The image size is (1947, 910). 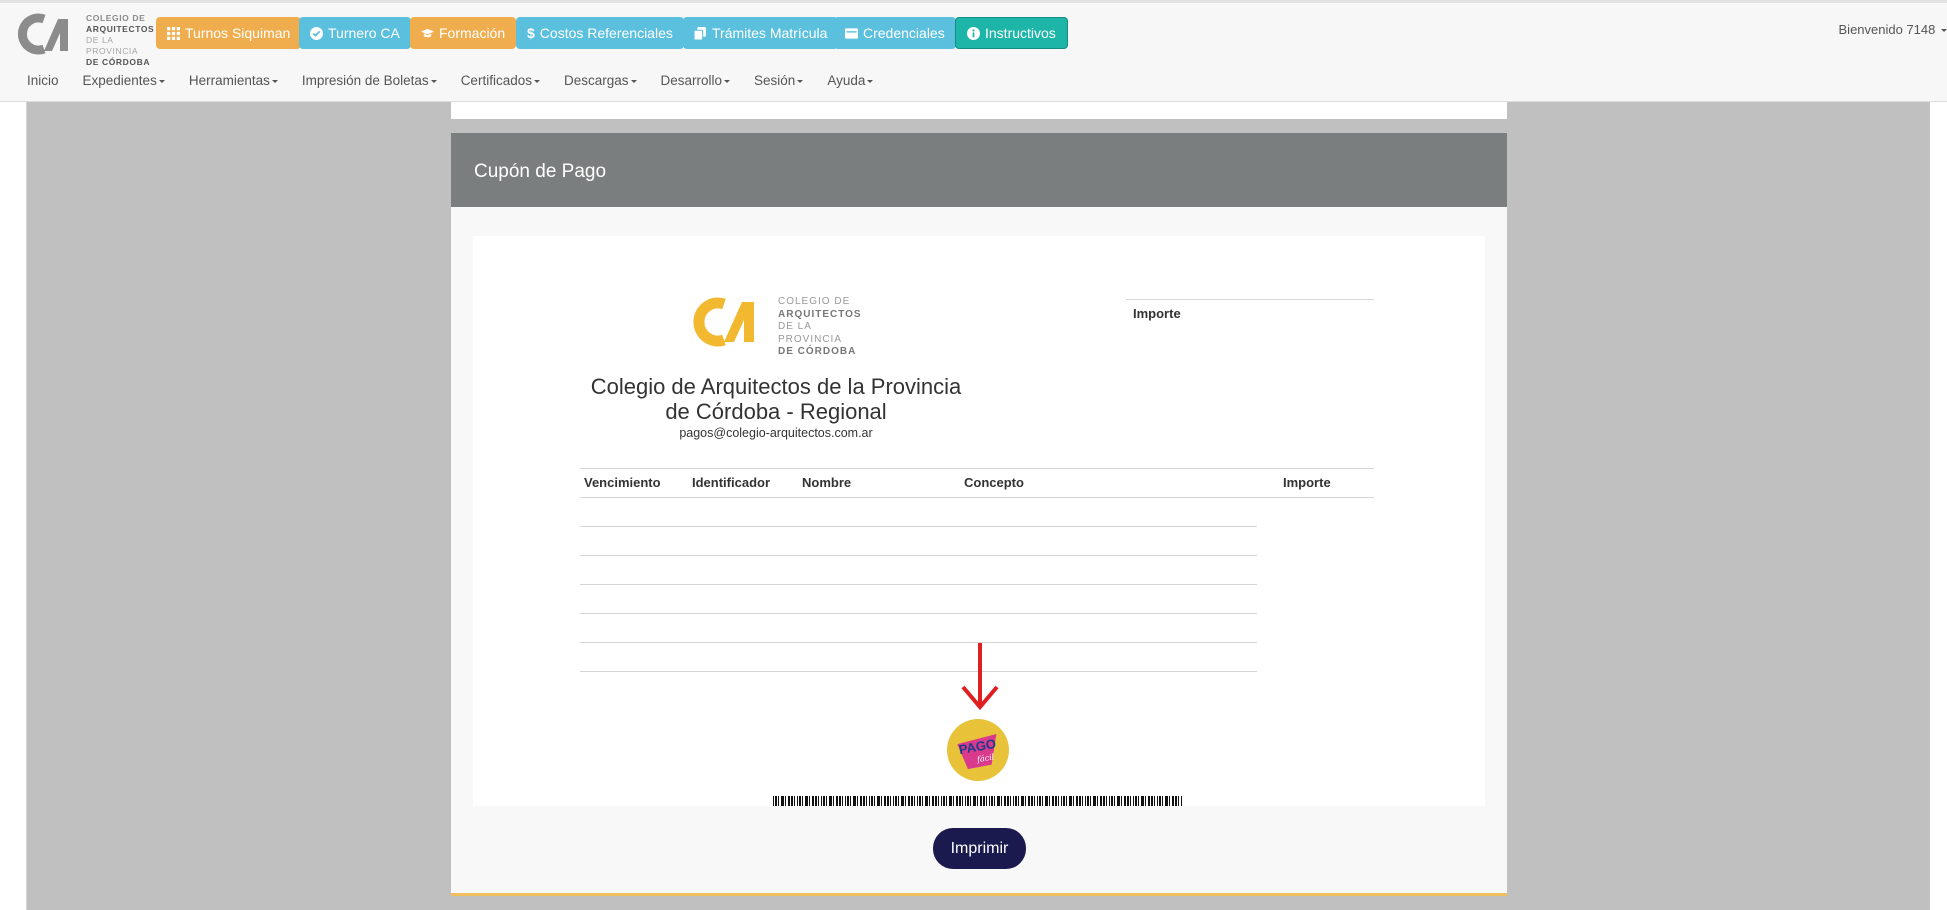 I want to click on button-label: Credenciales, so click(x=904, y=33).